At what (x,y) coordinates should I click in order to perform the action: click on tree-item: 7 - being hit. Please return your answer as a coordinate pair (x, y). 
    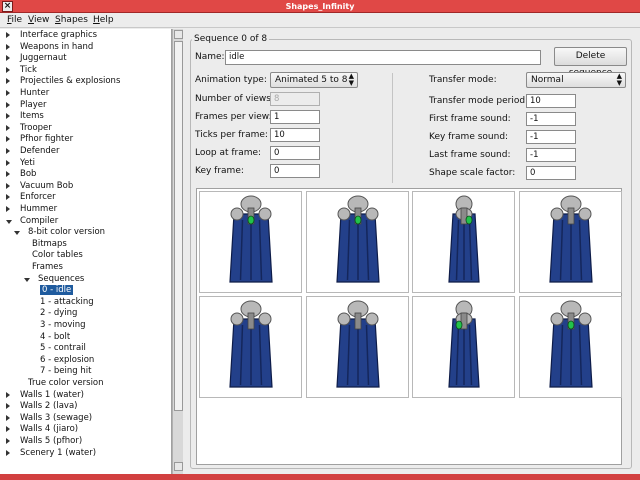
    Looking at the image, I should click on (61, 372).